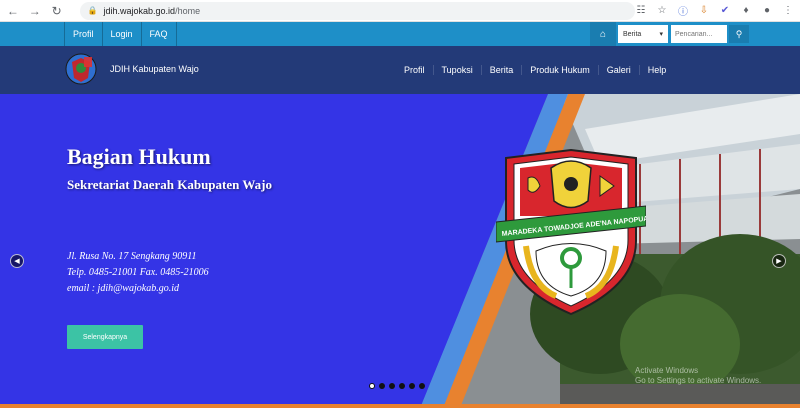 The height and width of the screenshot is (408, 800). What do you see at coordinates (400, 406) in the screenshot?
I see `footer-accent-bar` at bounding box center [400, 406].